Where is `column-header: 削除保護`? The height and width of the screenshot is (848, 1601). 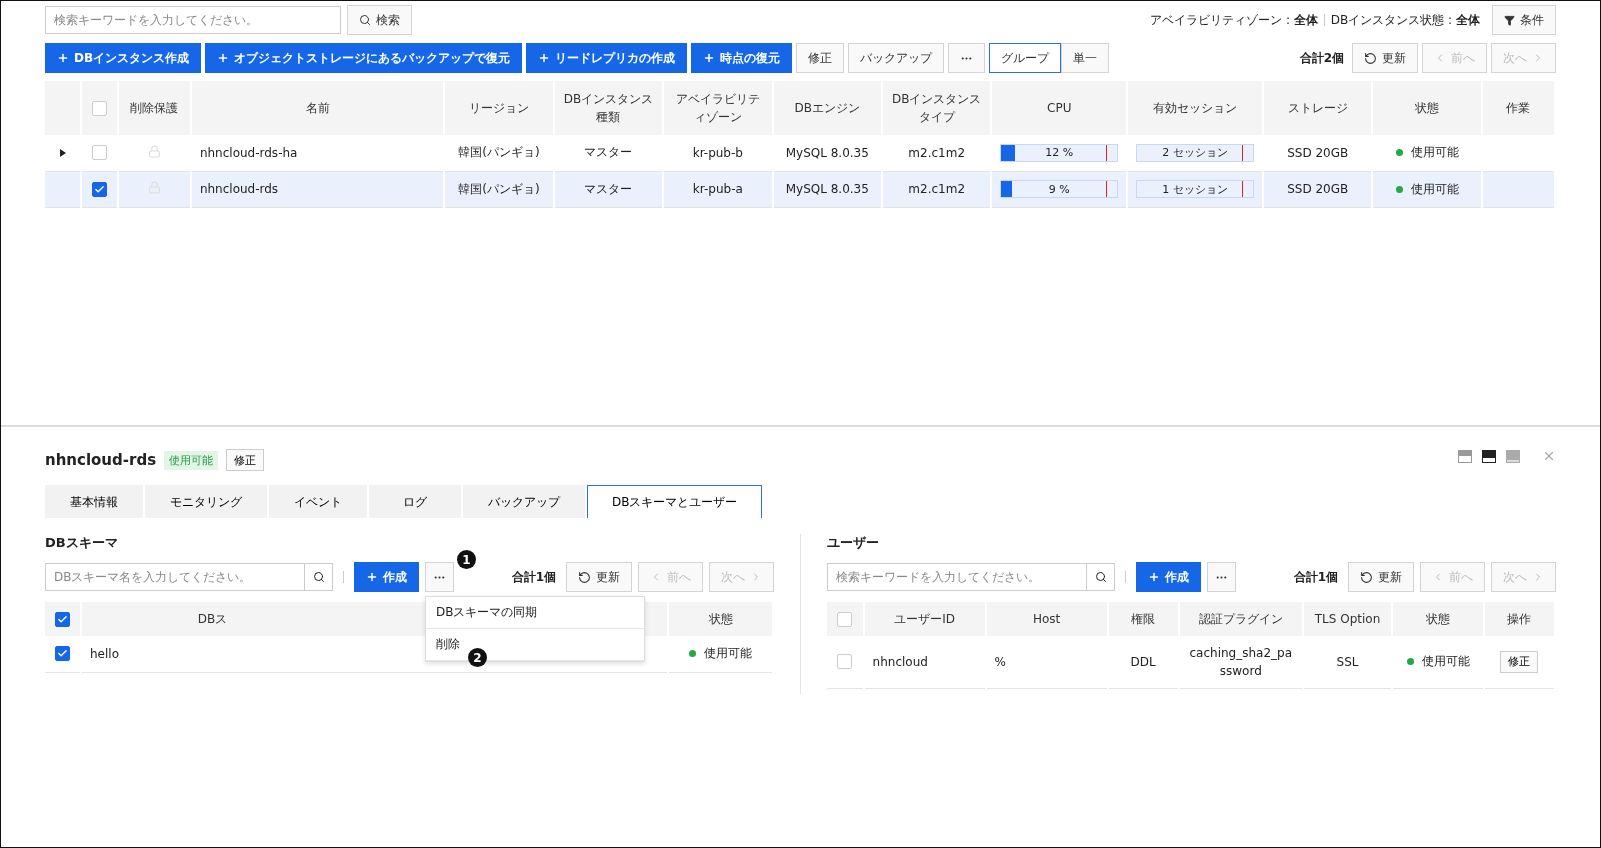
column-header: 削除保護 is located at coordinates (154, 108).